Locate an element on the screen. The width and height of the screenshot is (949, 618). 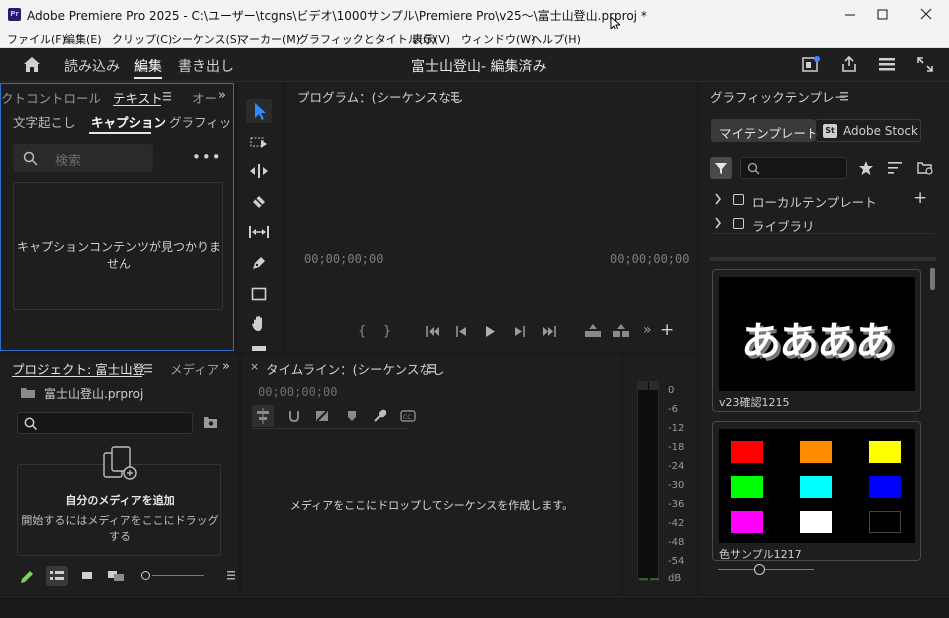
menu-file: ファイル(F) is located at coordinates (36, 39).